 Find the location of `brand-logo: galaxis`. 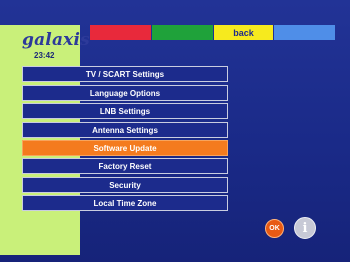

brand-logo: galaxis is located at coordinates (56, 40).